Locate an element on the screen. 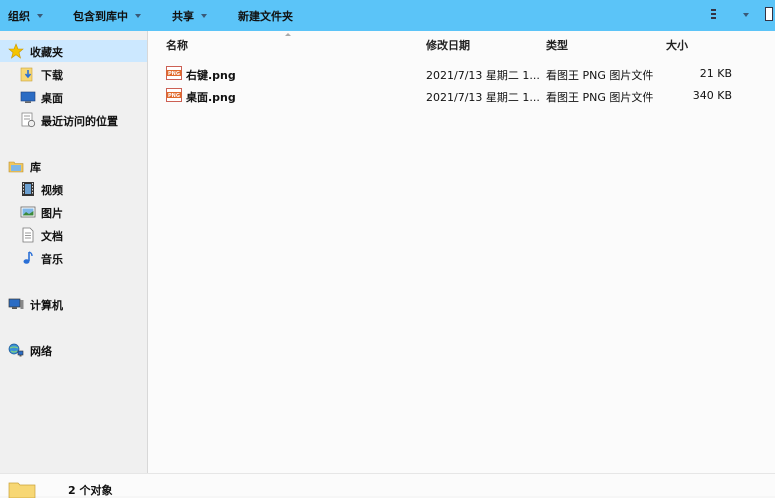 Image resolution: width=775 pixels, height=498 pixels. music-note-icon is located at coordinates (28, 257).